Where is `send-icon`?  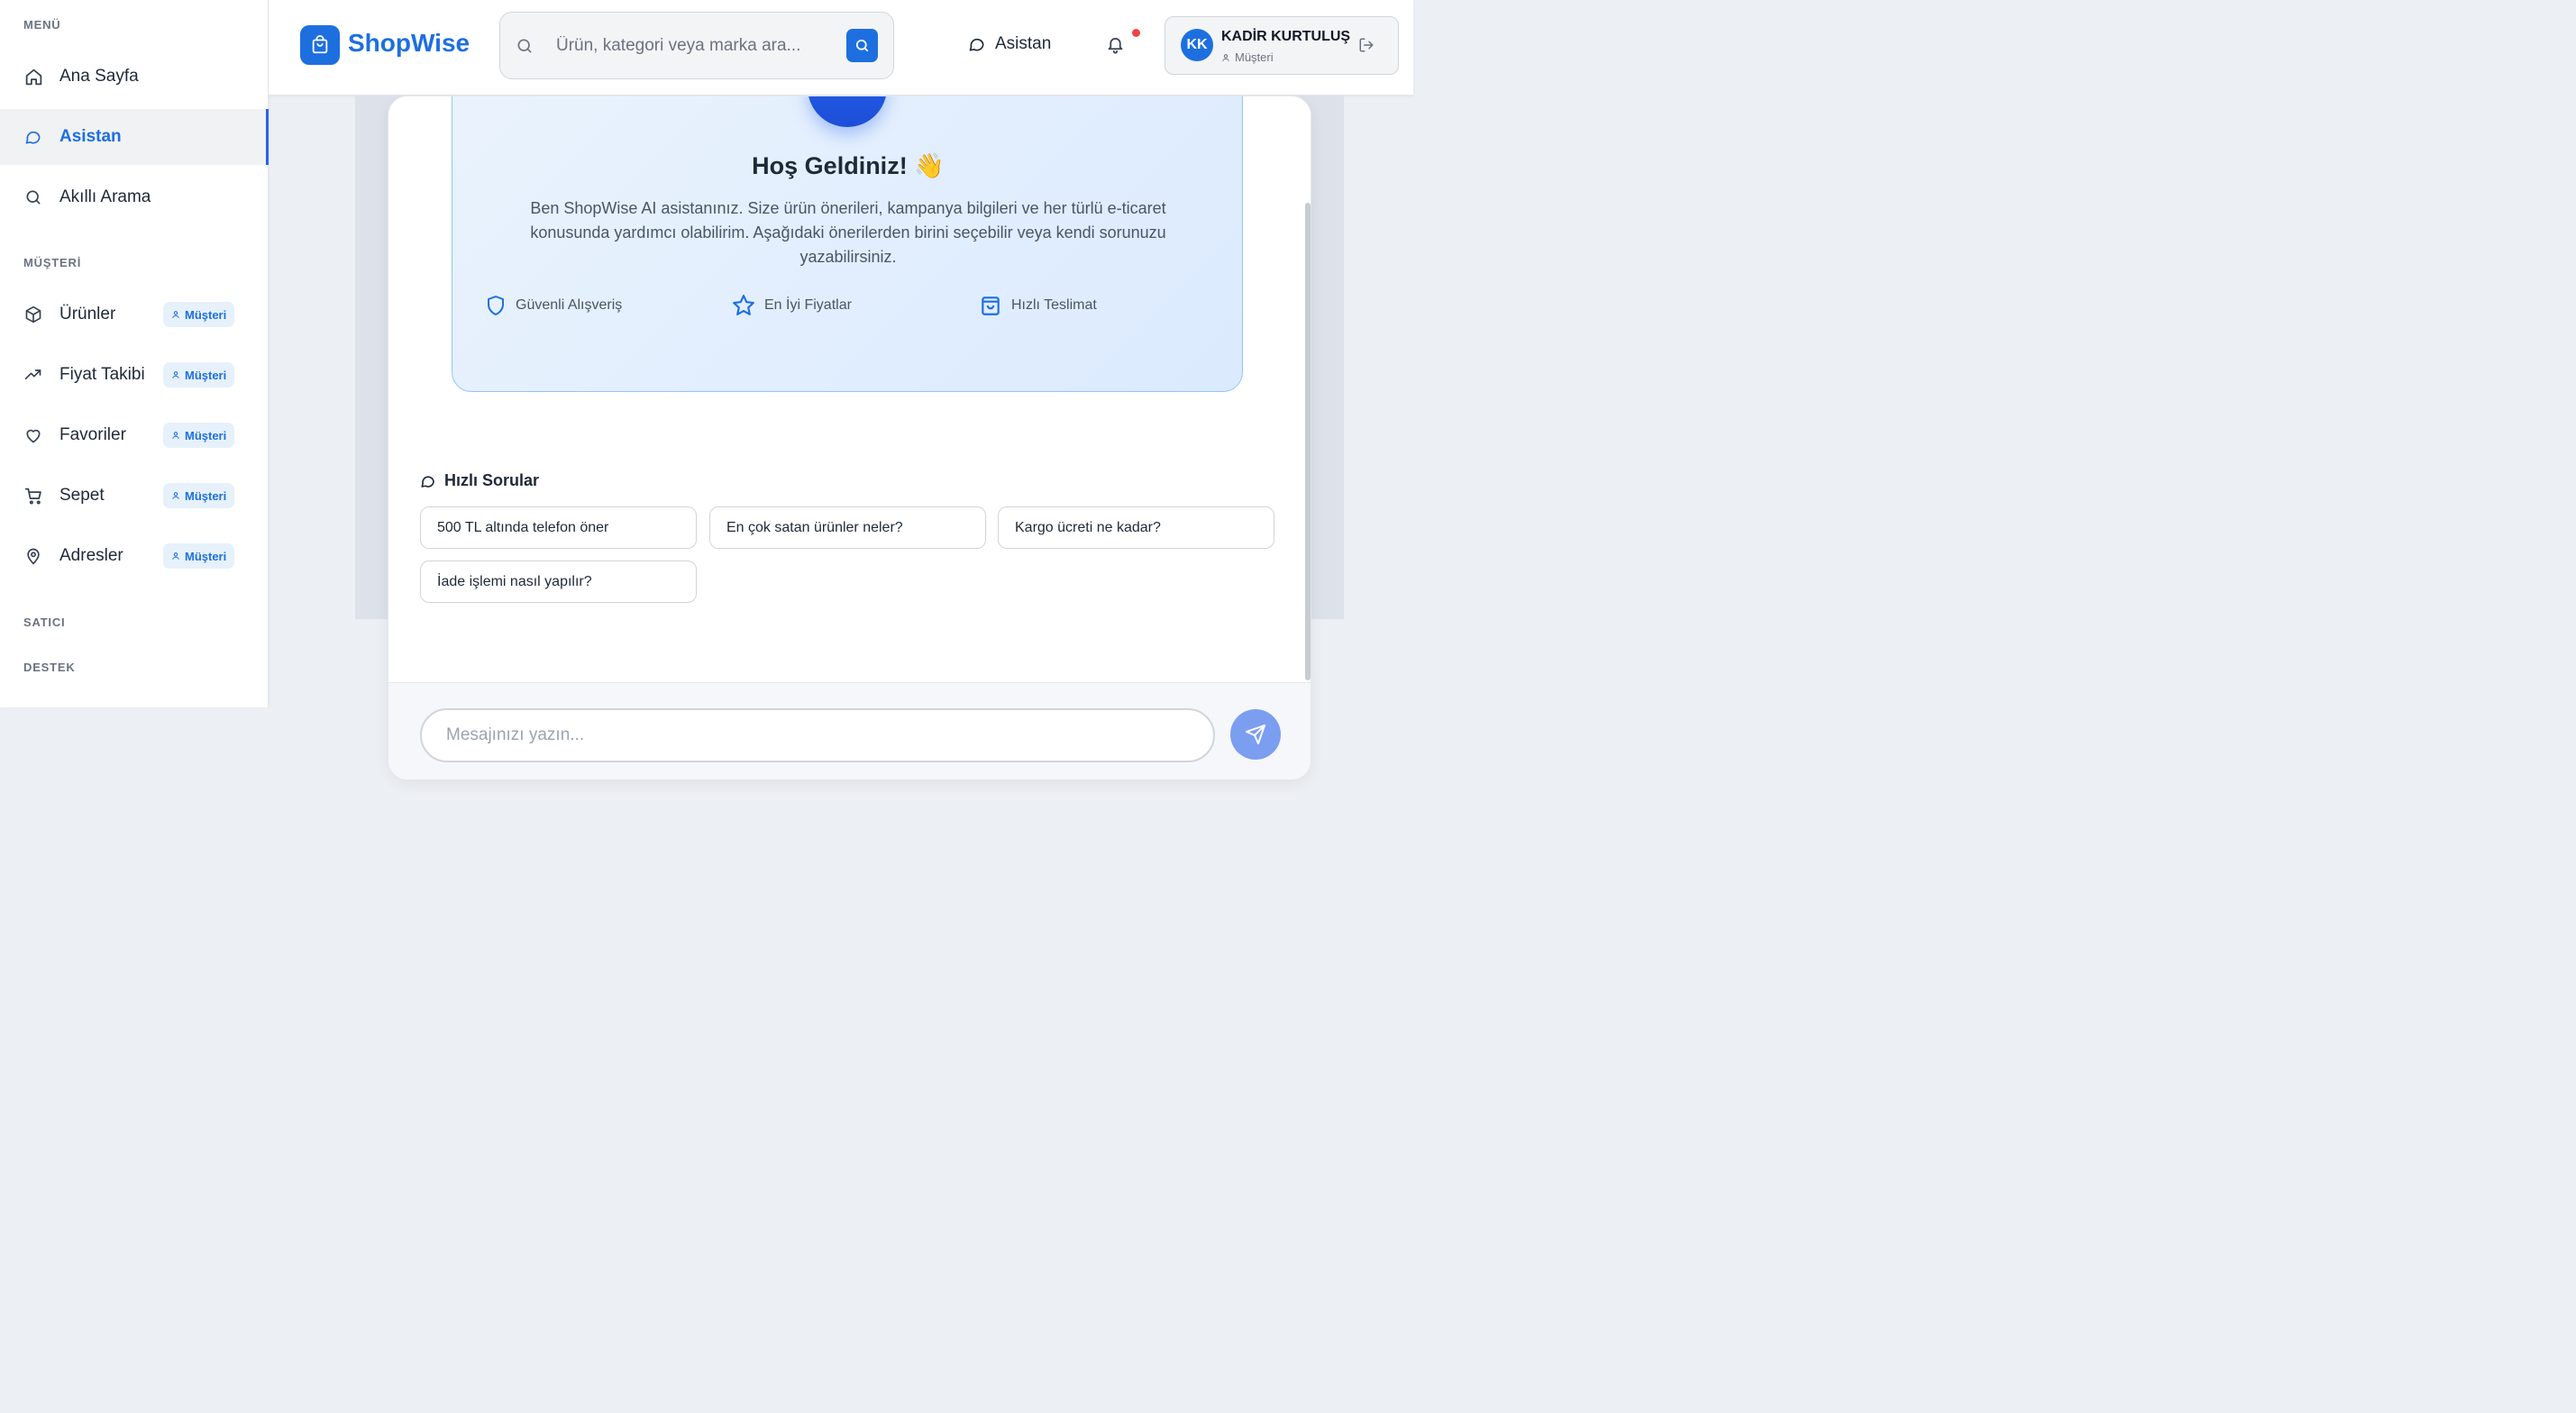 send-icon is located at coordinates (1256, 734).